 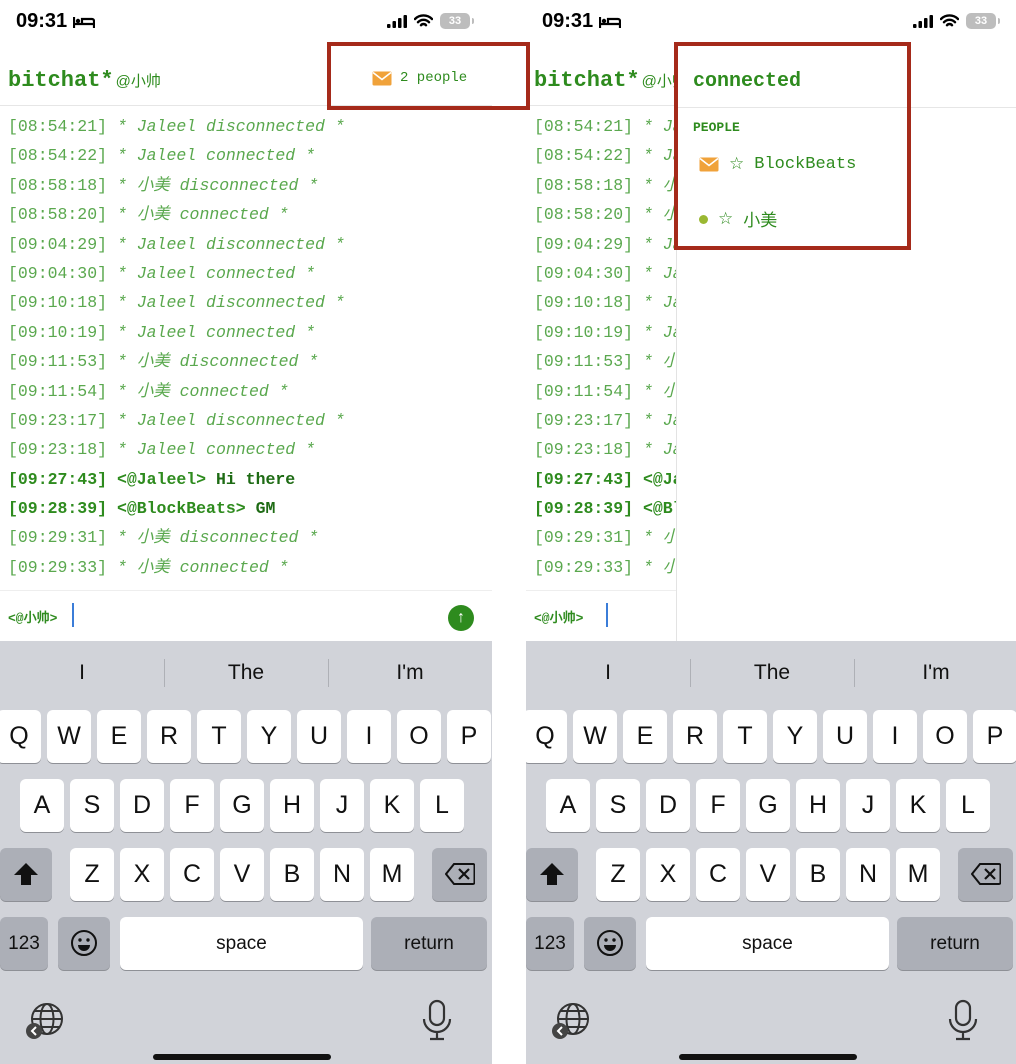 I want to click on message-sender: <@Jaleel>, so click(x=161, y=479).